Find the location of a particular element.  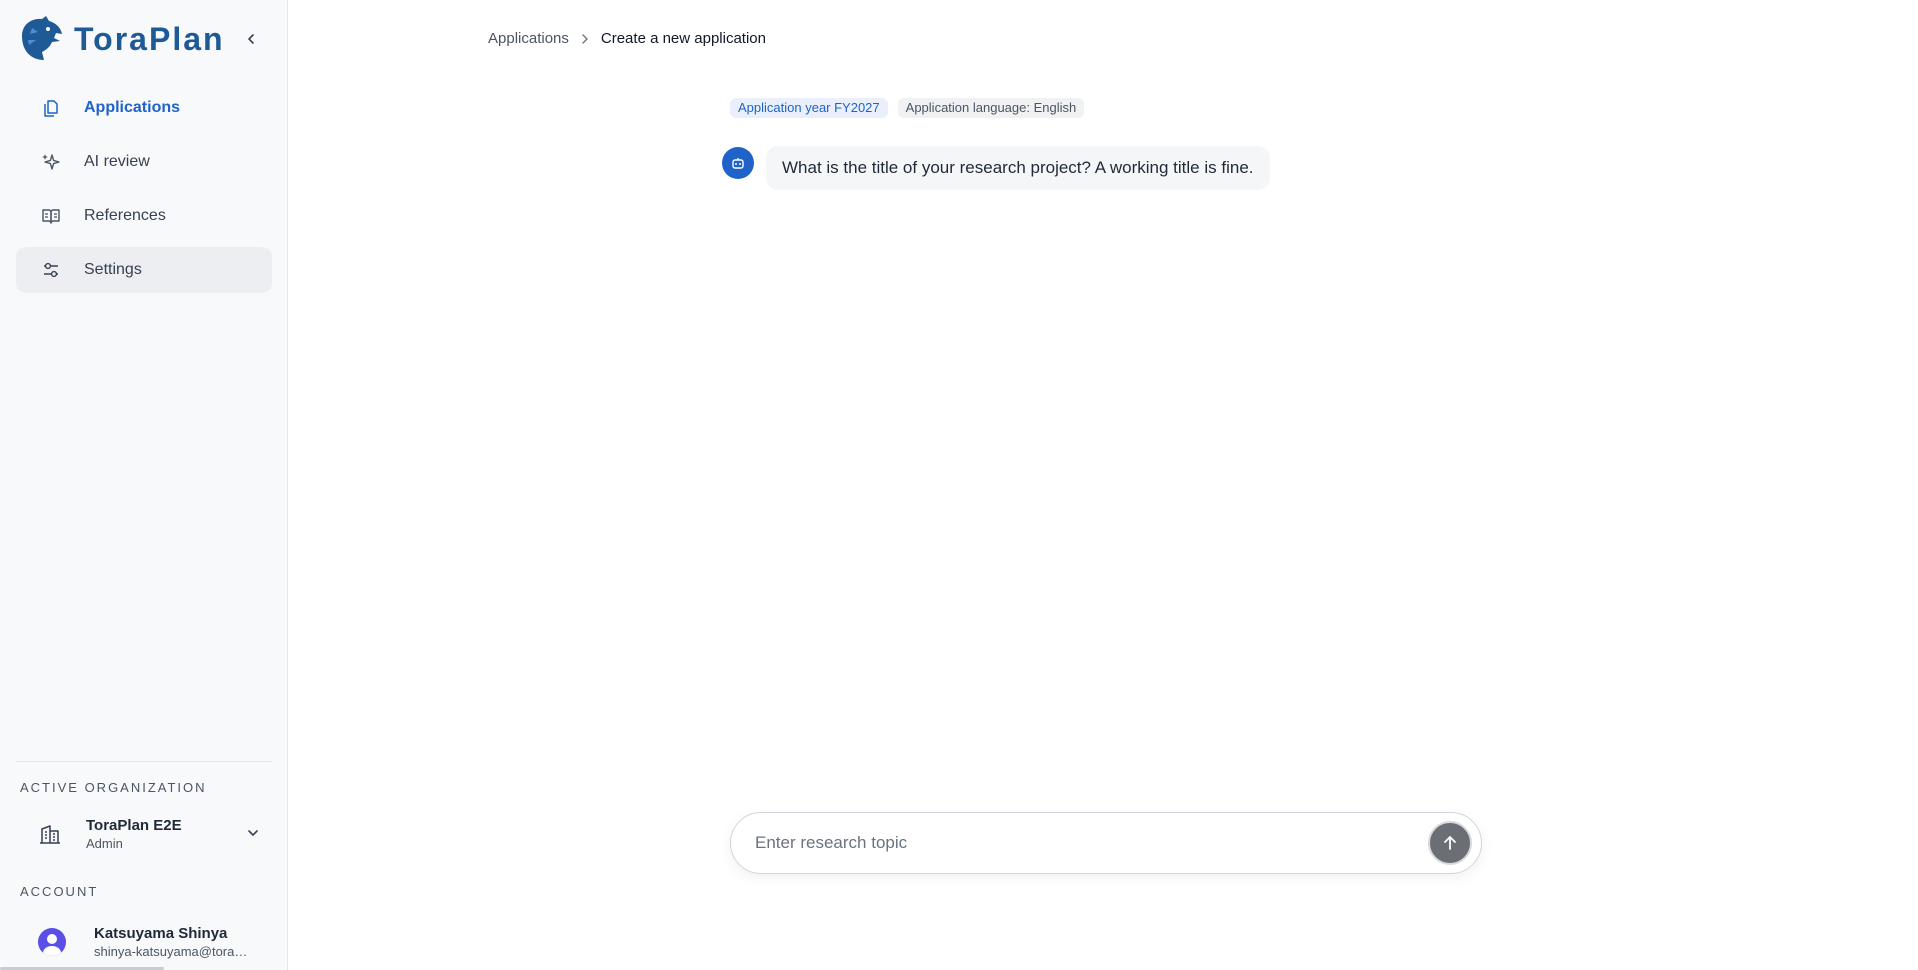

organization-info: ToraPlan E2E Admin is located at coordinates (134, 834).